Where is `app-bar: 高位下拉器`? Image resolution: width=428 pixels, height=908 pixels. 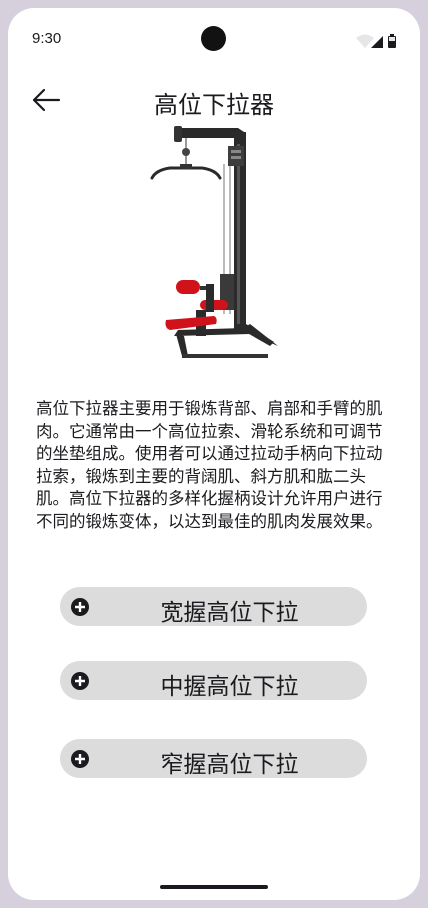 app-bar: 高位下拉器 is located at coordinates (214, 100).